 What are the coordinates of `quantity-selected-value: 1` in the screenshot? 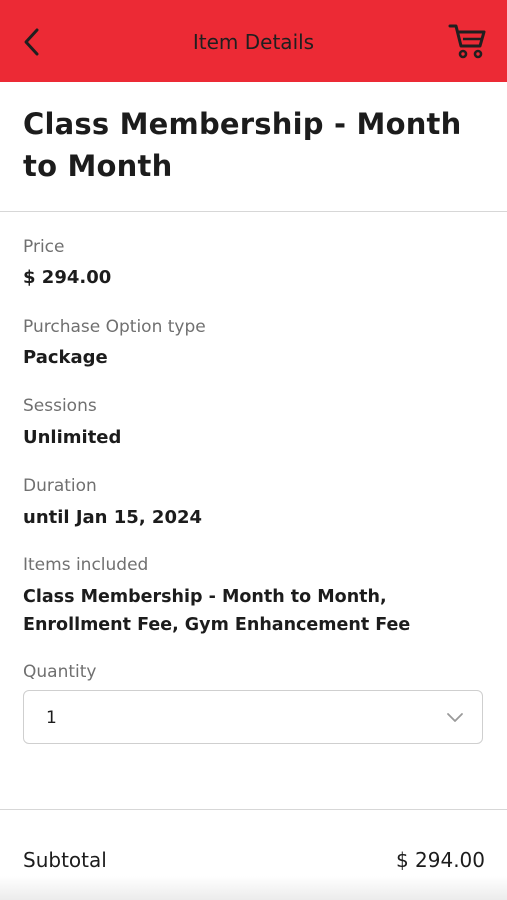 It's located at (51, 718).